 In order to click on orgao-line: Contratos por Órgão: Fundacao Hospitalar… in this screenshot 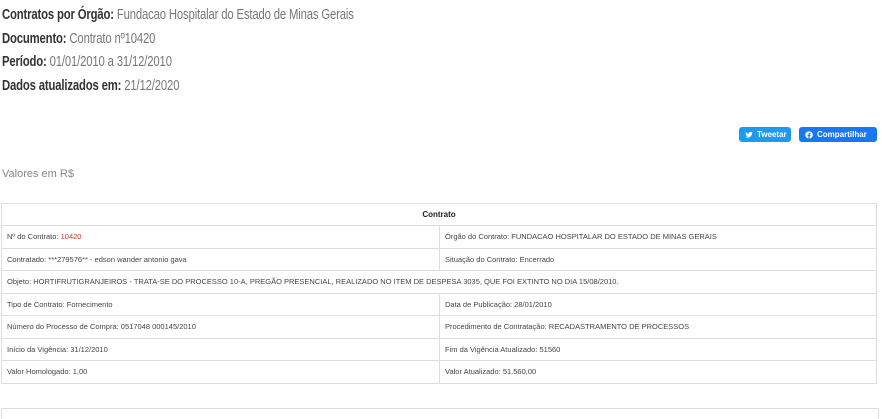, I will do `click(178, 16)`.